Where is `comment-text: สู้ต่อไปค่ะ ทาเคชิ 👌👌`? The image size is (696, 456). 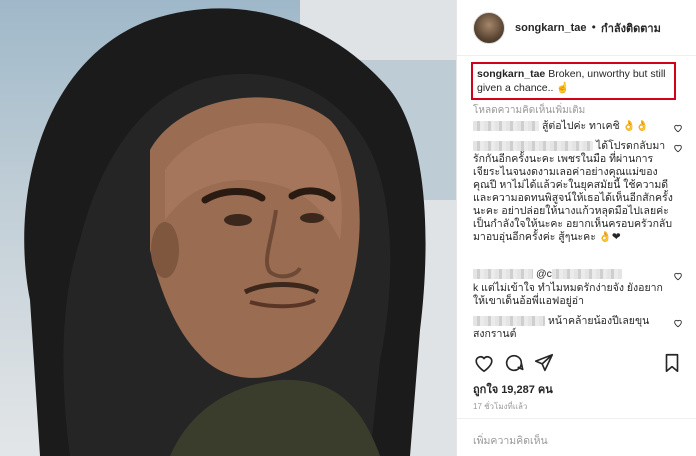 comment-text: สู้ต่อไปค่ะ ทาเคชิ 👌👌 is located at coordinates (595, 126).